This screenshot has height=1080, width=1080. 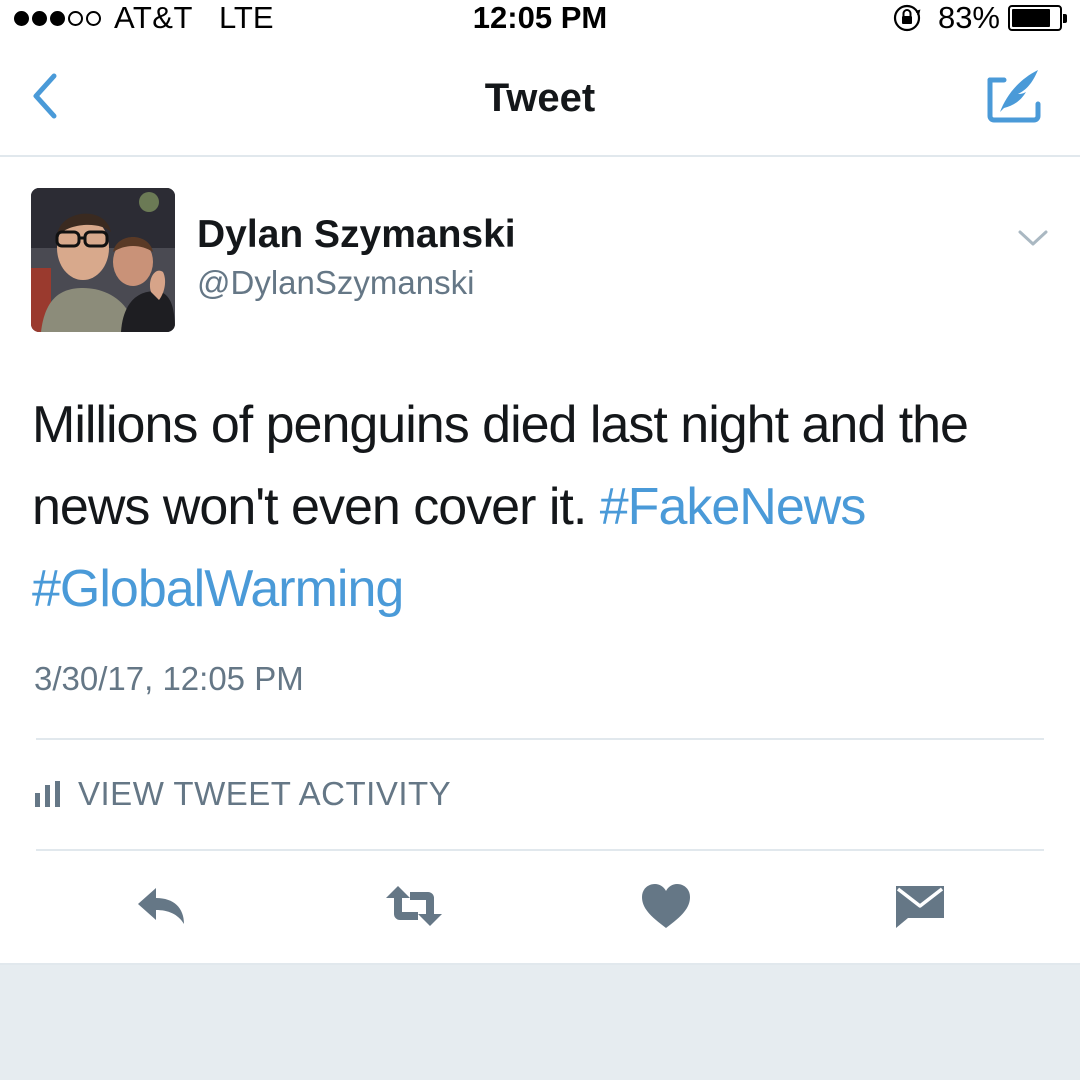 I want to click on activity-label: VIEW TWEET ACTIVITY, so click(x=265, y=793).